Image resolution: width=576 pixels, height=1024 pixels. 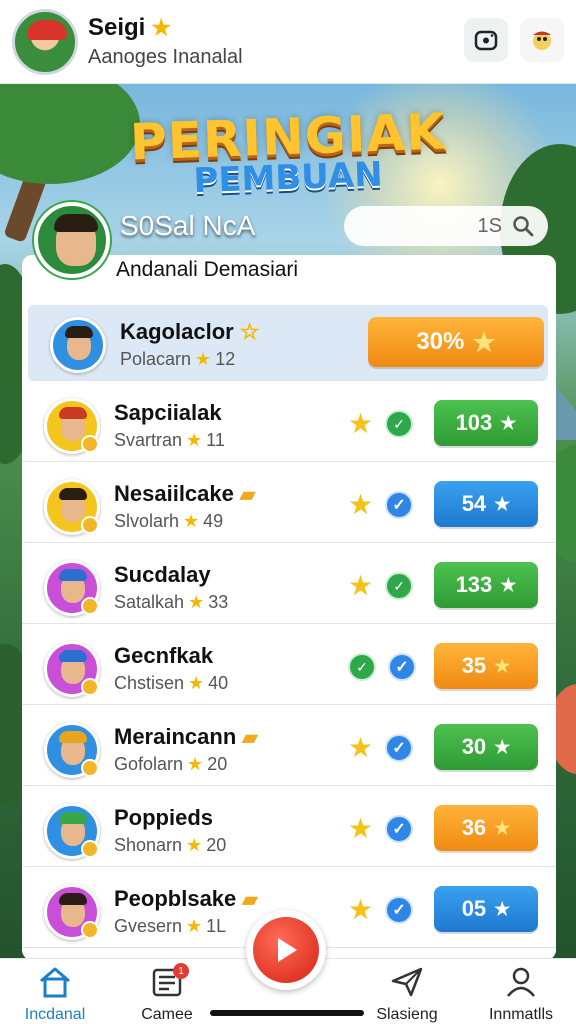 I want to click on player-name: Poppieds, so click(x=164, y=817).